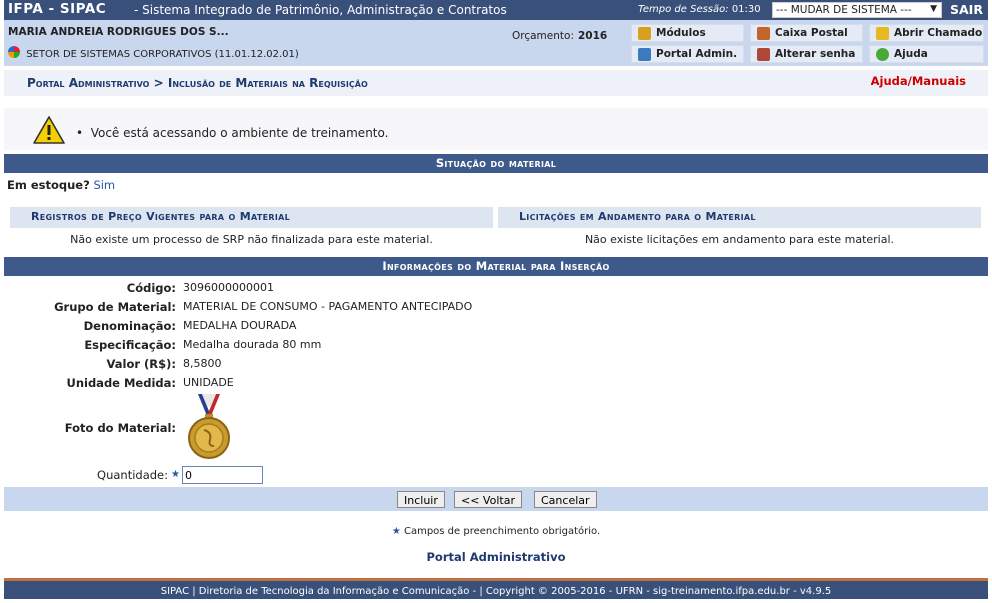 The height and width of the screenshot is (603, 992). What do you see at coordinates (228, 287) in the screenshot?
I see `code-value: 3096000000001` at bounding box center [228, 287].